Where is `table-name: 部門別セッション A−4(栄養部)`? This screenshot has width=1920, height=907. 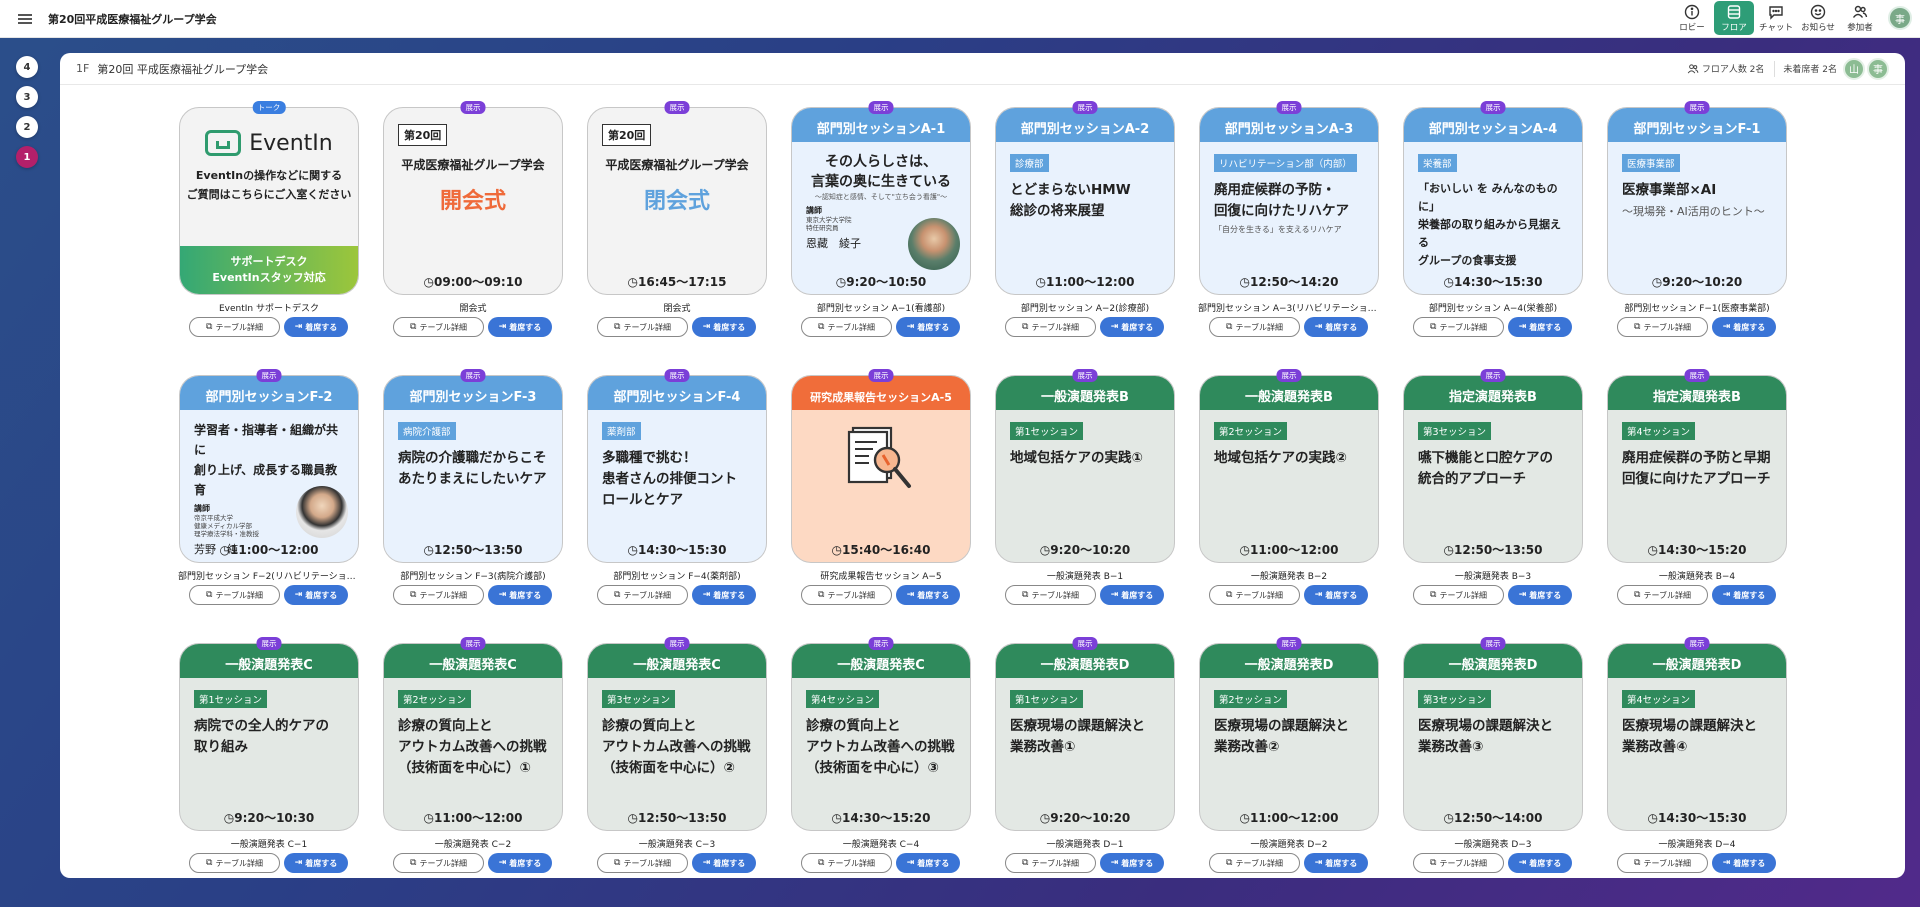 table-name: 部門別セッション A−4(栄養部) is located at coordinates (1493, 309).